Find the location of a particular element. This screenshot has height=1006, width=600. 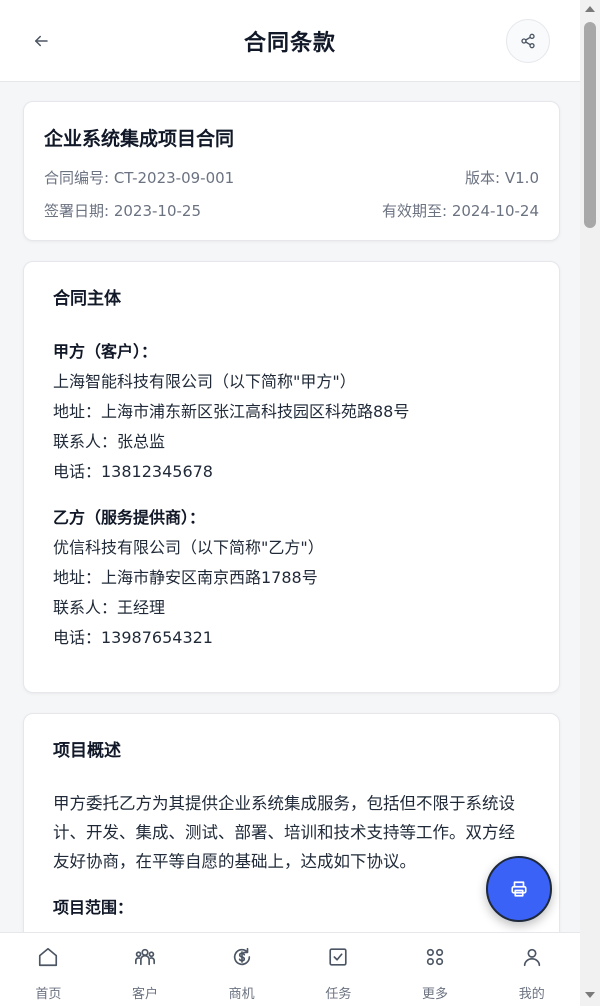

dollar-icon is located at coordinates (241, 956).